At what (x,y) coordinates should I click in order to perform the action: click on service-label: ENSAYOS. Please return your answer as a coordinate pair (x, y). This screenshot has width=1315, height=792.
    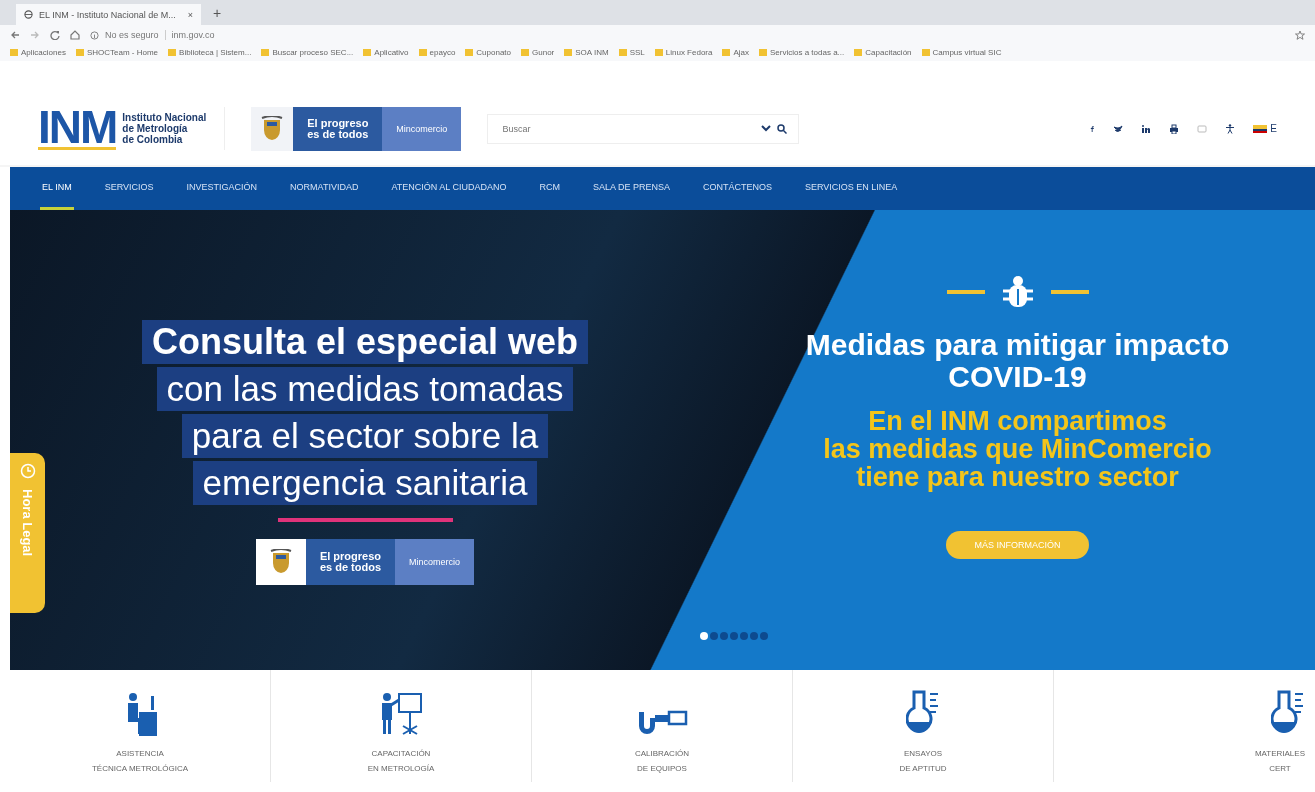
    Looking at the image, I should click on (923, 753).